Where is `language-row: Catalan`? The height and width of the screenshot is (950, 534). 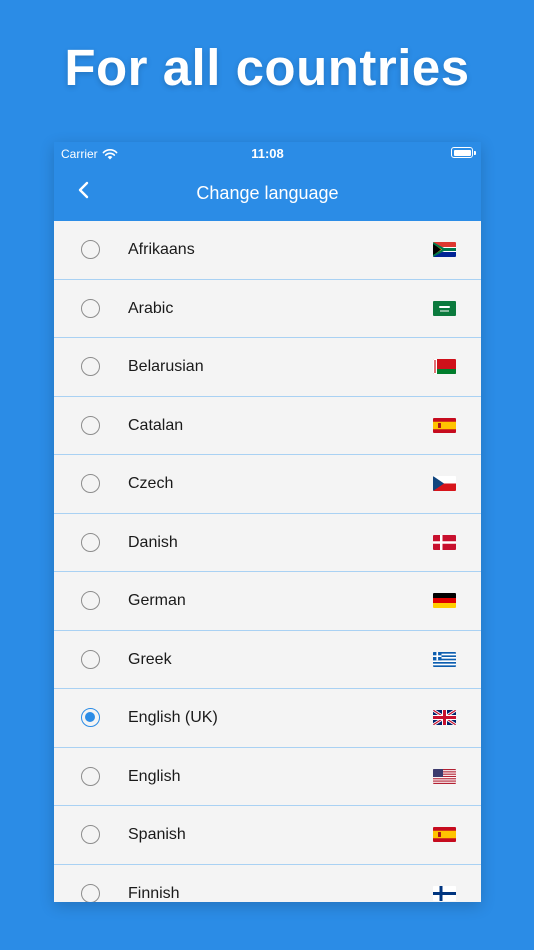
language-row: Catalan is located at coordinates (267, 426).